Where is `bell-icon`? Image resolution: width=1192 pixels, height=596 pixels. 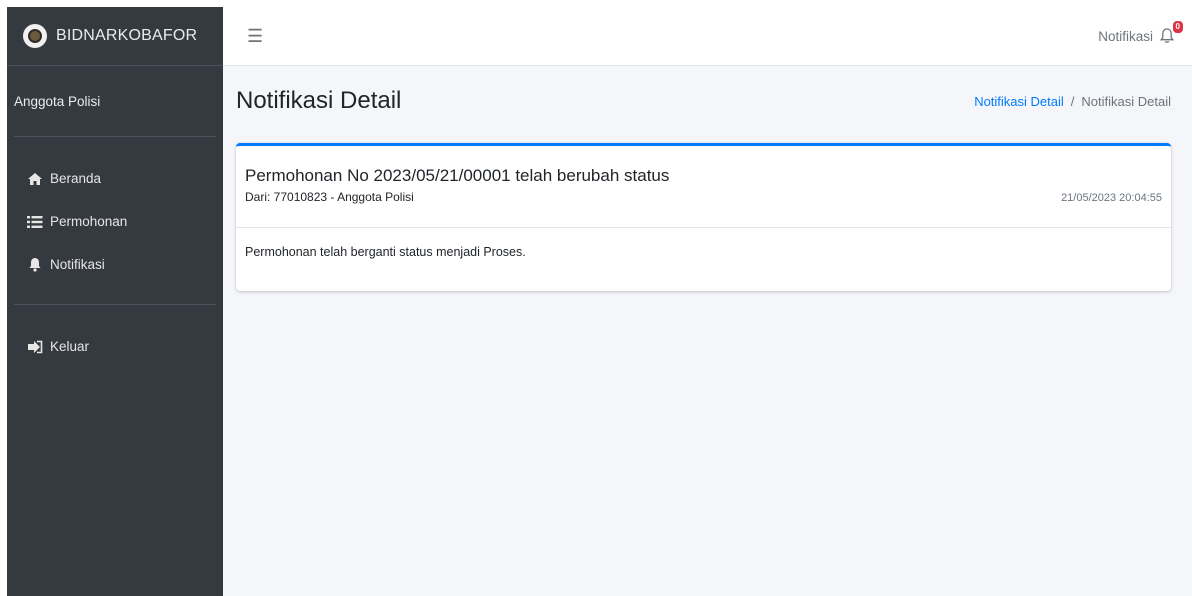 bell-icon is located at coordinates (35, 265).